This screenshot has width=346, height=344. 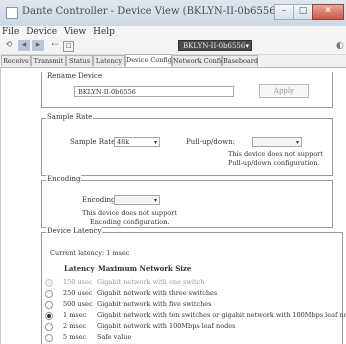 I want to click on encoding-note-line2: Encoding configuration., so click(x=130, y=222).